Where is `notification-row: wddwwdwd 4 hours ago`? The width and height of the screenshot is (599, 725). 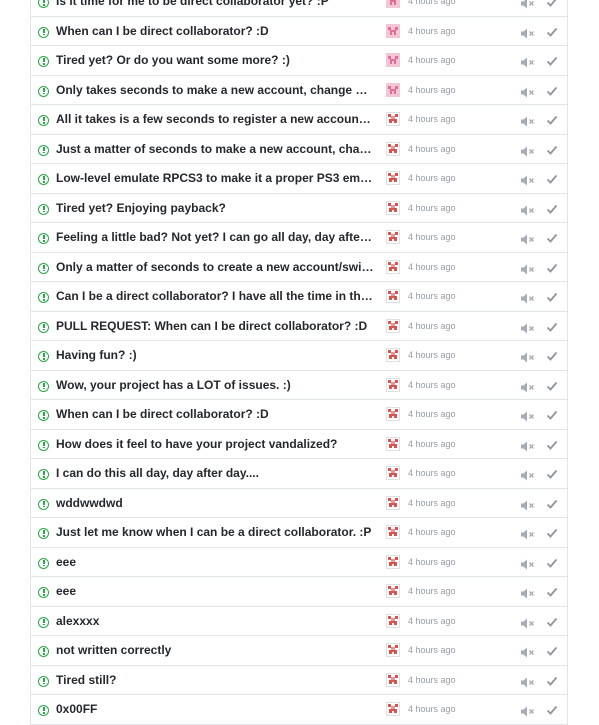
notification-row: wddwwdwd 4 hours ago is located at coordinates (299, 503).